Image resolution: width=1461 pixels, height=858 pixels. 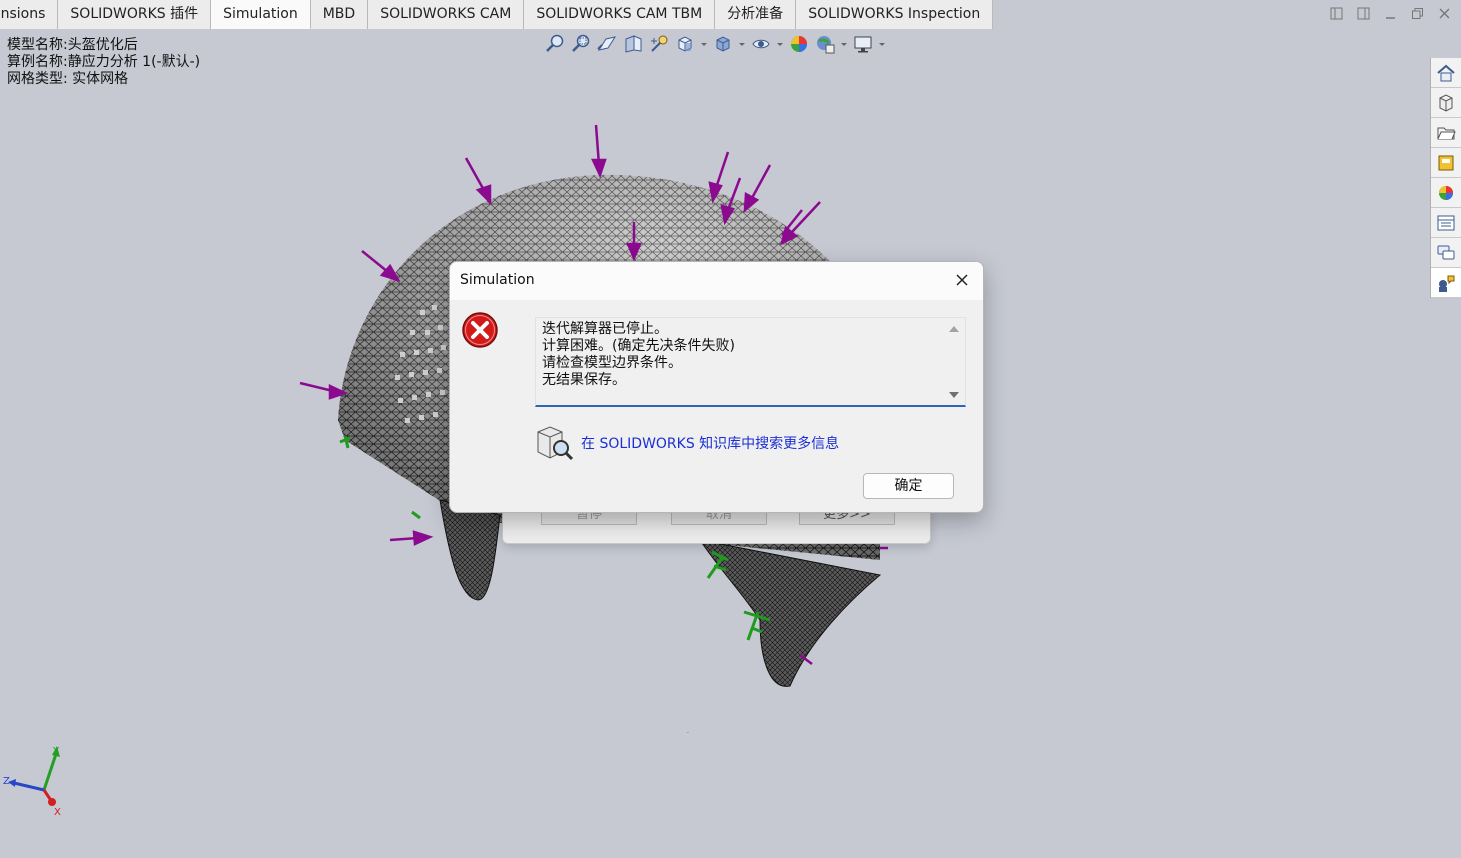 I want to click on dialog-title: Simulation, so click(x=497, y=280).